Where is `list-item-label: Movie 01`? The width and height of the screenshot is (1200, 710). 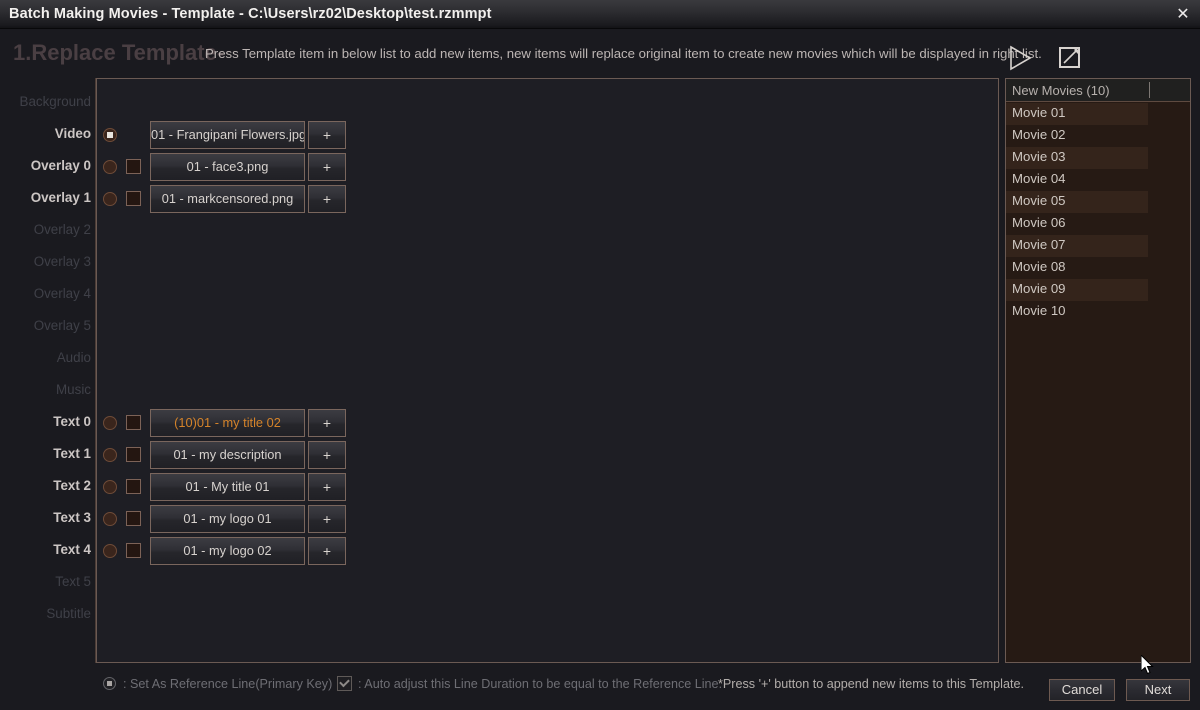
list-item-label: Movie 01 is located at coordinates (1039, 112).